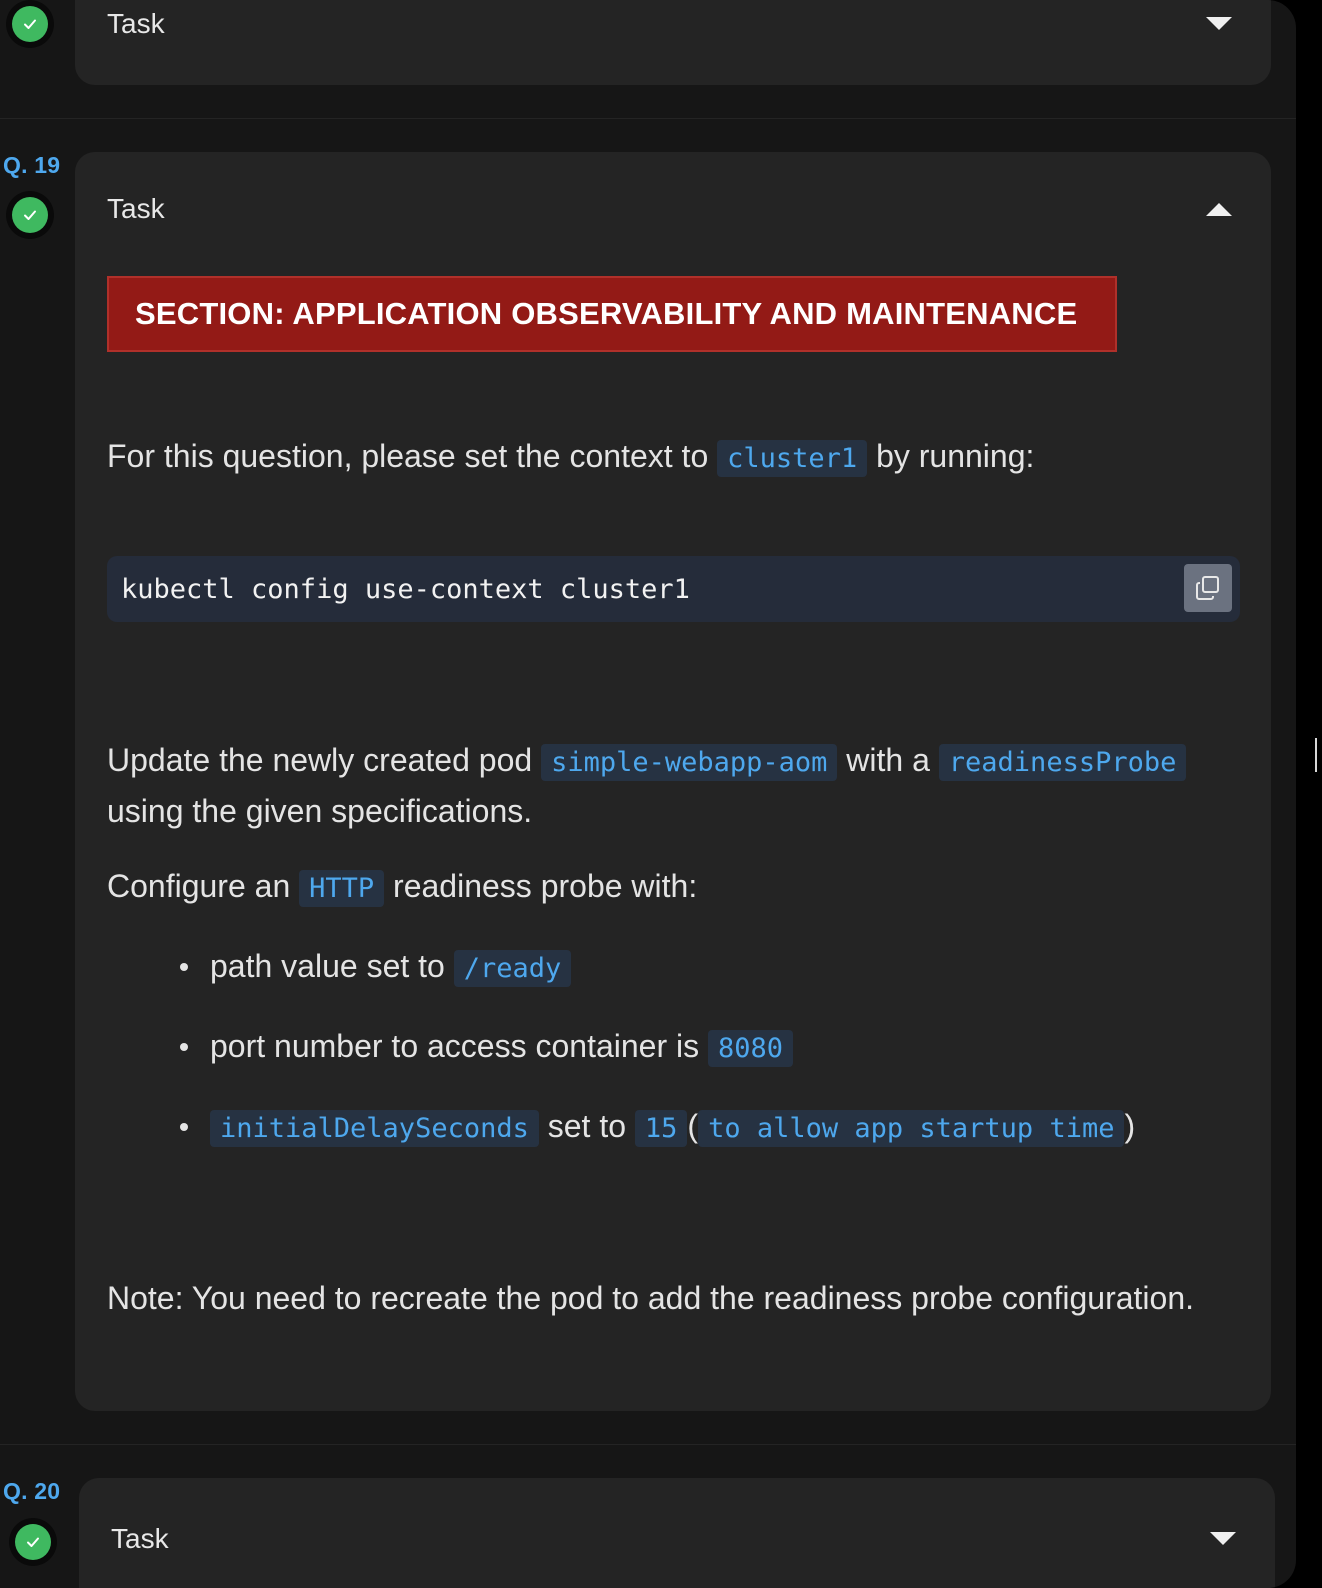 This screenshot has height=1588, width=1322. I want to click on paren-close: ), so click(1130, 1126).